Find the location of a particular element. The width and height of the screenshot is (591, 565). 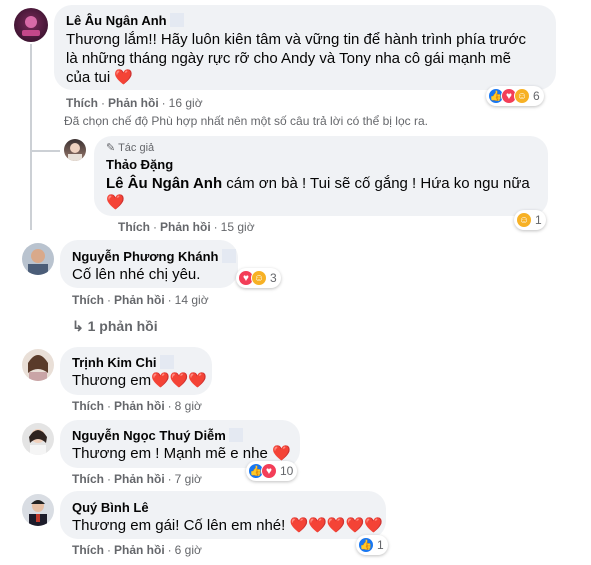

timestamp: 14 giờ is located at coordinates (192, 300).